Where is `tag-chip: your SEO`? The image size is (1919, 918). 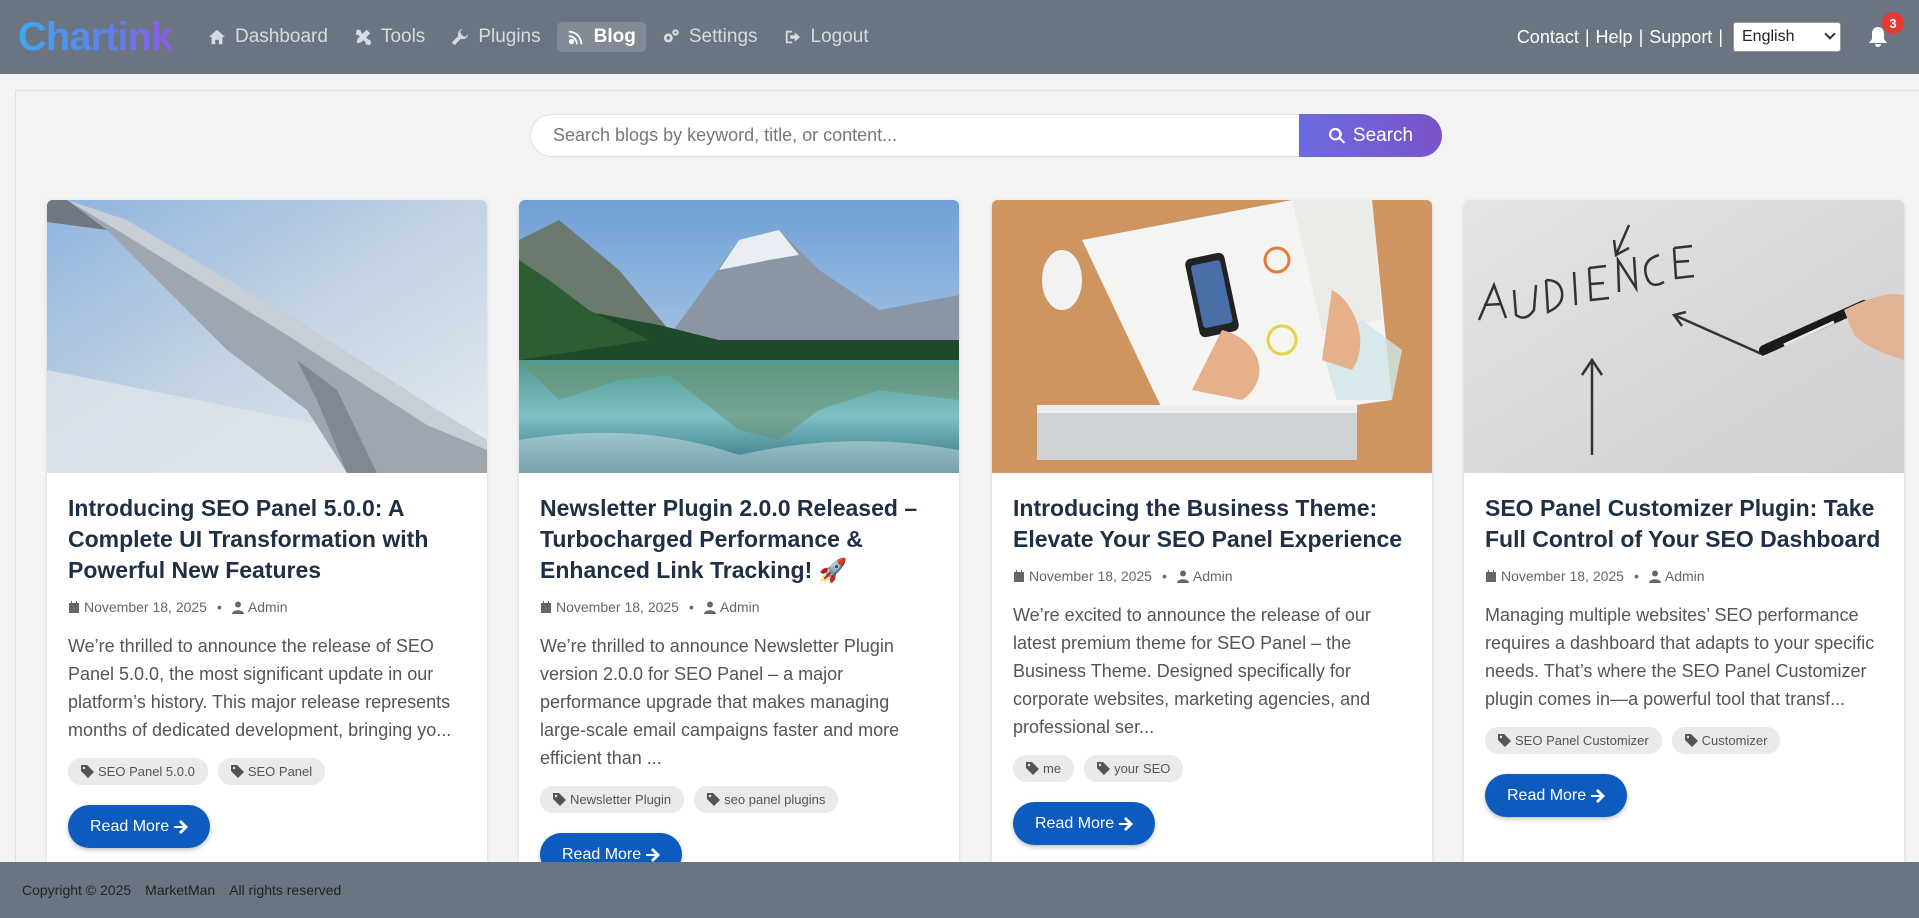
tag-chip: your SEO is located at coordinates (1134, 768).